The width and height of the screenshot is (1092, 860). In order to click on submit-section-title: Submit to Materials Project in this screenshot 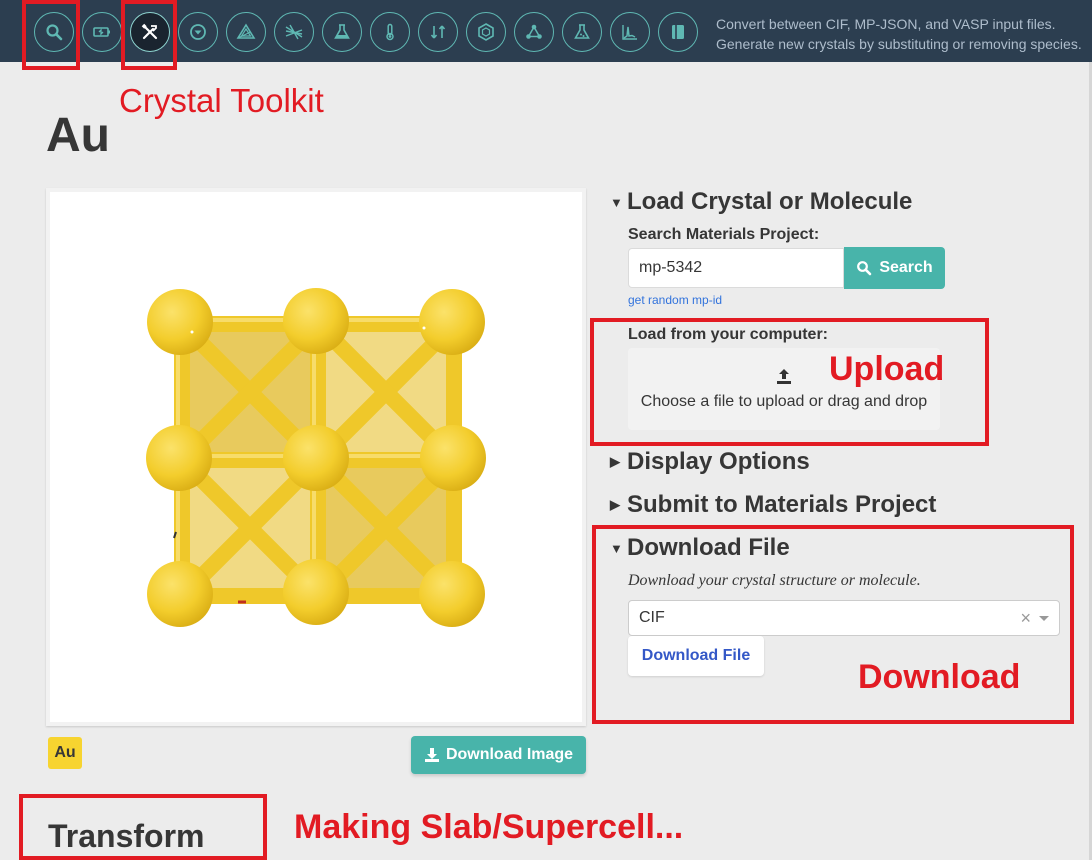, I will do `click(782, 504)`.